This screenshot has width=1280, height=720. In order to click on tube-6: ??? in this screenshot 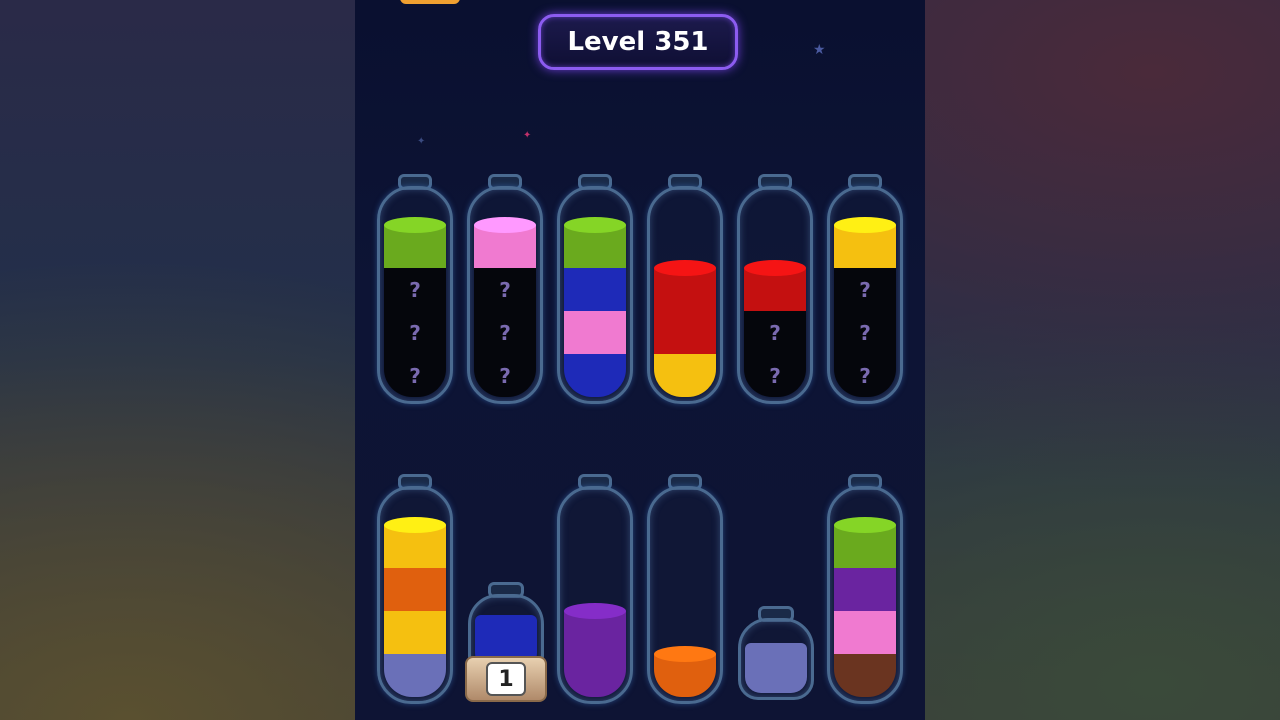, I will do `click(865, 295)`.